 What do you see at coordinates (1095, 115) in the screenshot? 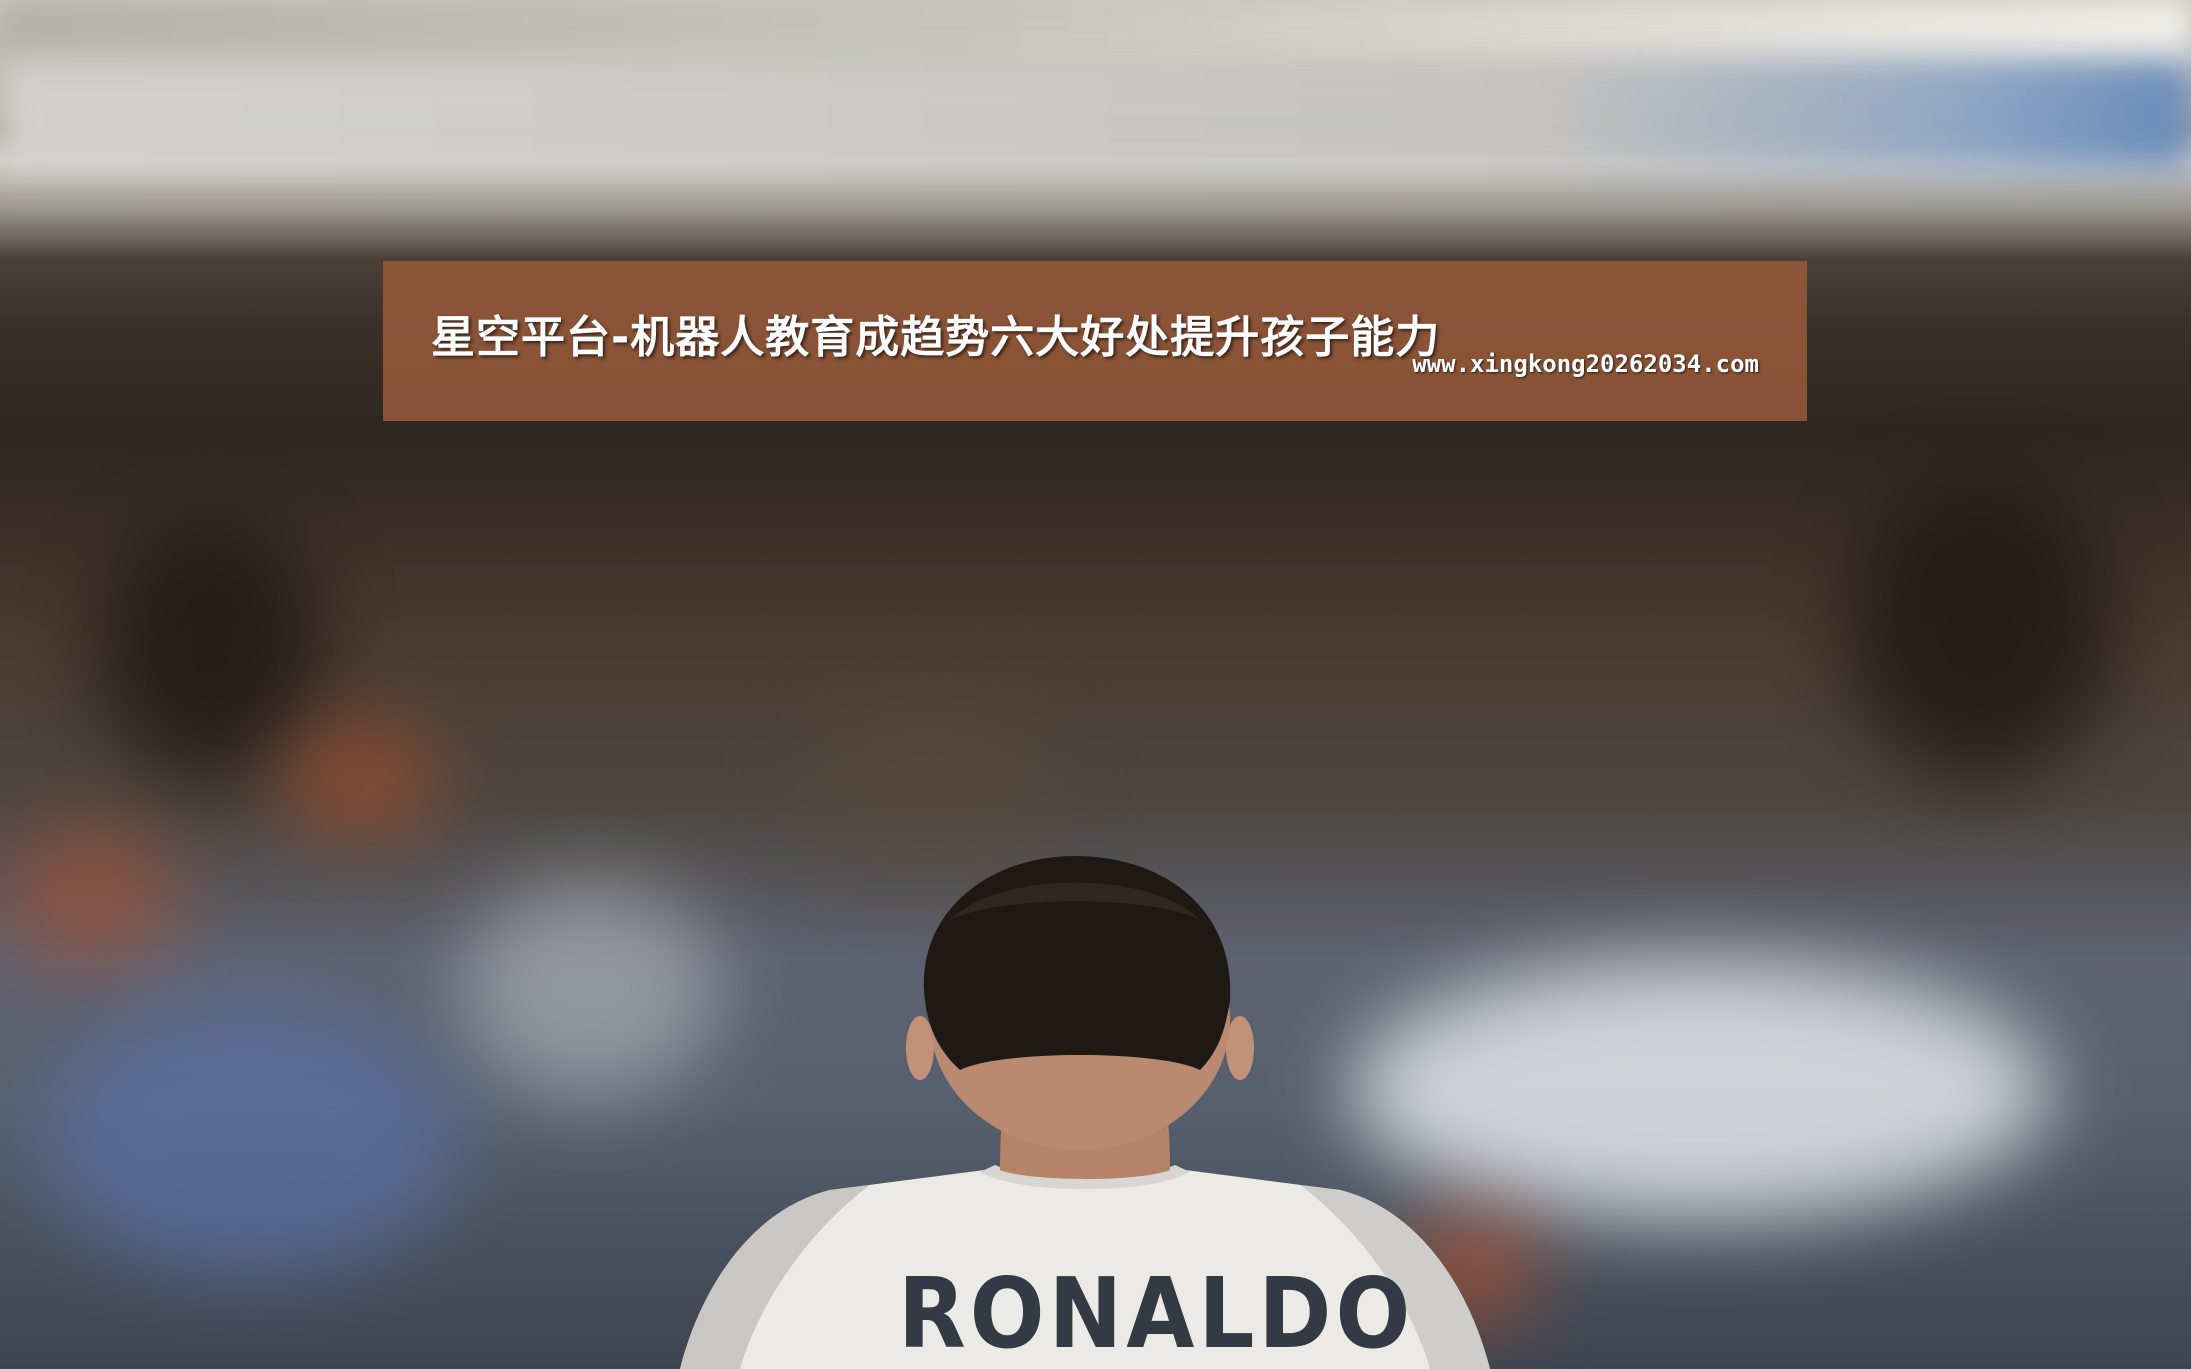
I see `stadium-stand-blur` at bounding box center [1095, 115].